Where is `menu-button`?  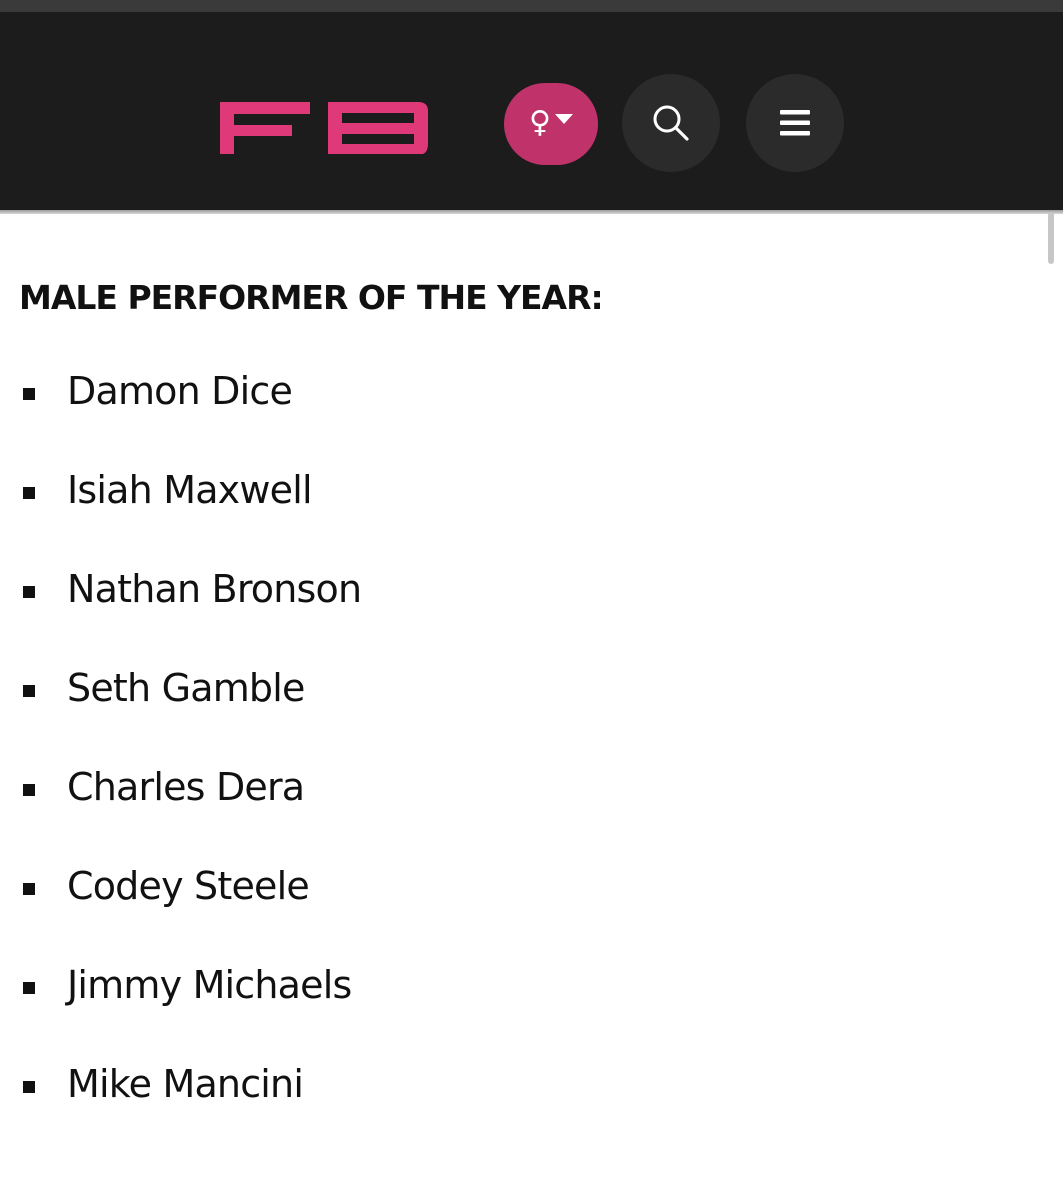 menu-button is located at coordinates (795, 123).